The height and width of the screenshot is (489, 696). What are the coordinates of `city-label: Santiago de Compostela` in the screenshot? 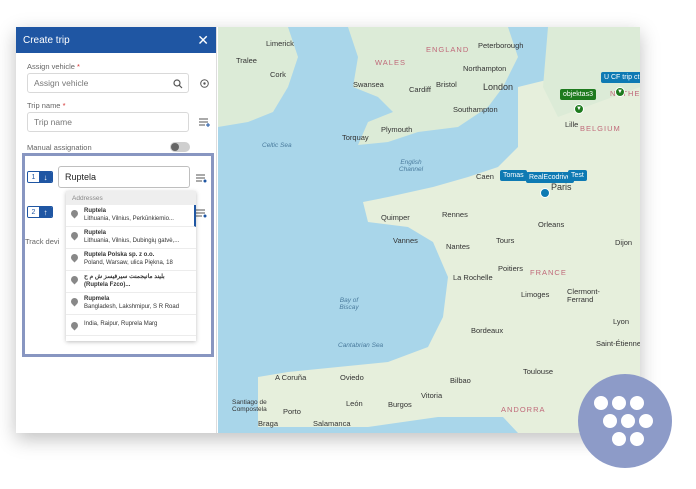 It's located at (249, 406).